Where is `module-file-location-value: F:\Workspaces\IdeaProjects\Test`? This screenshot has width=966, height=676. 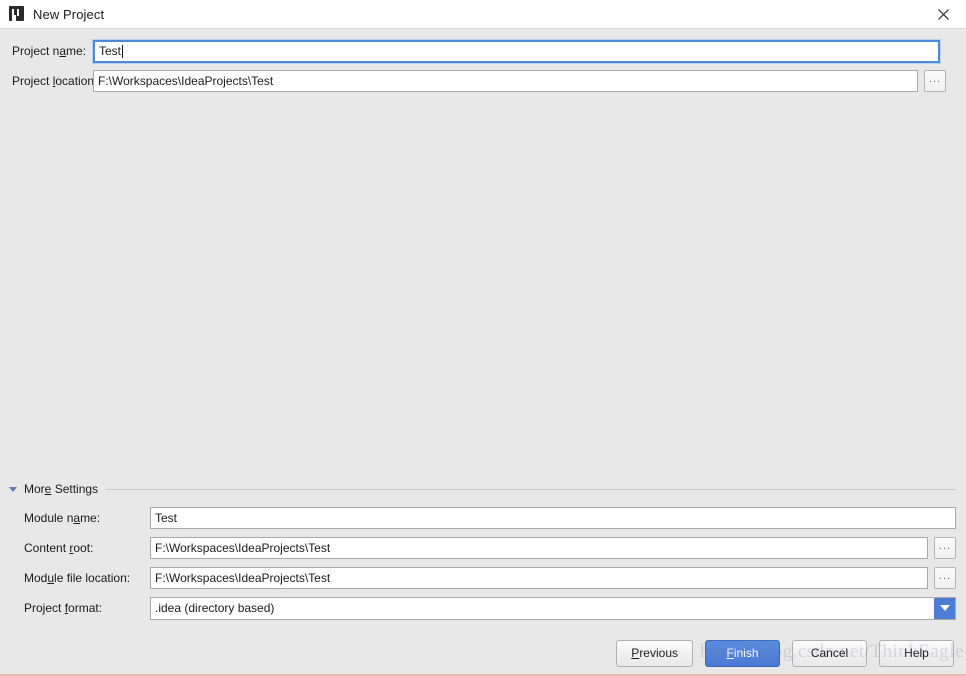 module-file-location-value: F:\Workspaces\IdeaProjects\Test is located at coordinates (243, 578).